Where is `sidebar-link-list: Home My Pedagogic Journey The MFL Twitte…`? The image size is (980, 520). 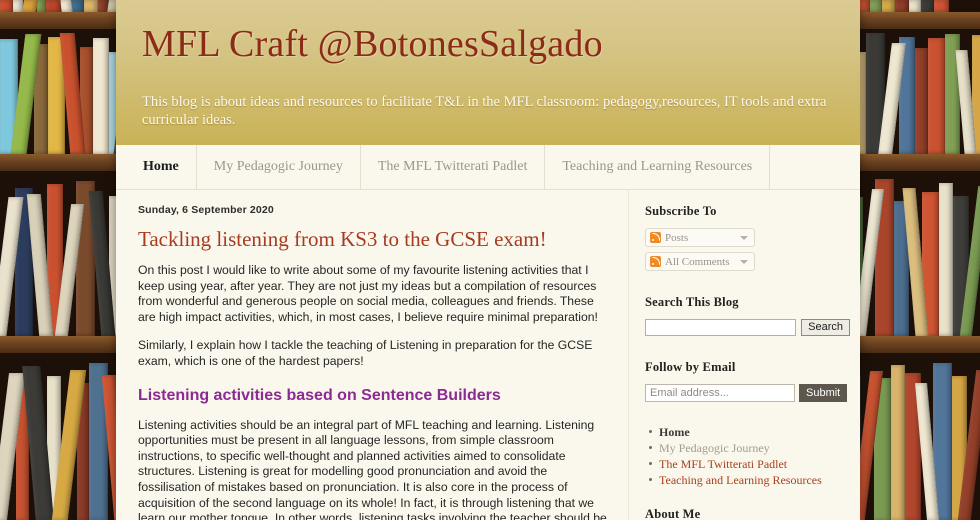 sidebar-link-list: Home My Pedagogic Journey The MFL Twitte… is located at coordinates (747, 456).